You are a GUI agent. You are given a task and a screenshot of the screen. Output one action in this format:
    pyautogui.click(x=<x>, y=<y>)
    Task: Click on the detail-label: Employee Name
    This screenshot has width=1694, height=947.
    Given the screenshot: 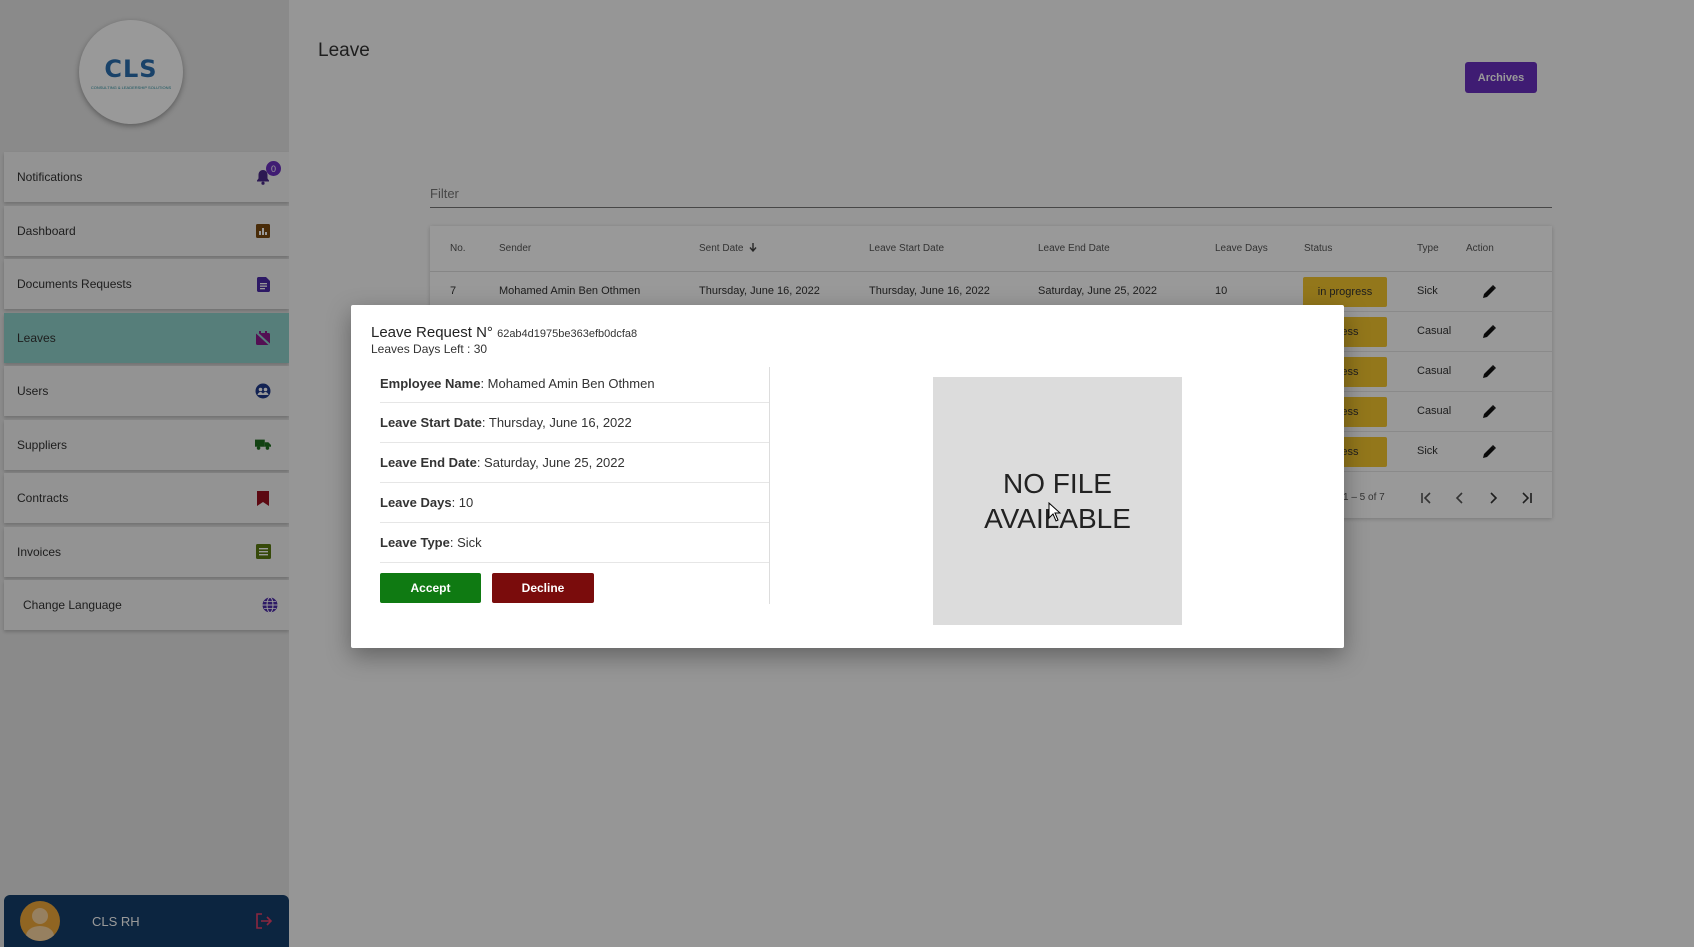 What is the action you would take?
    pyautogui.click(x=430, y=383)
    